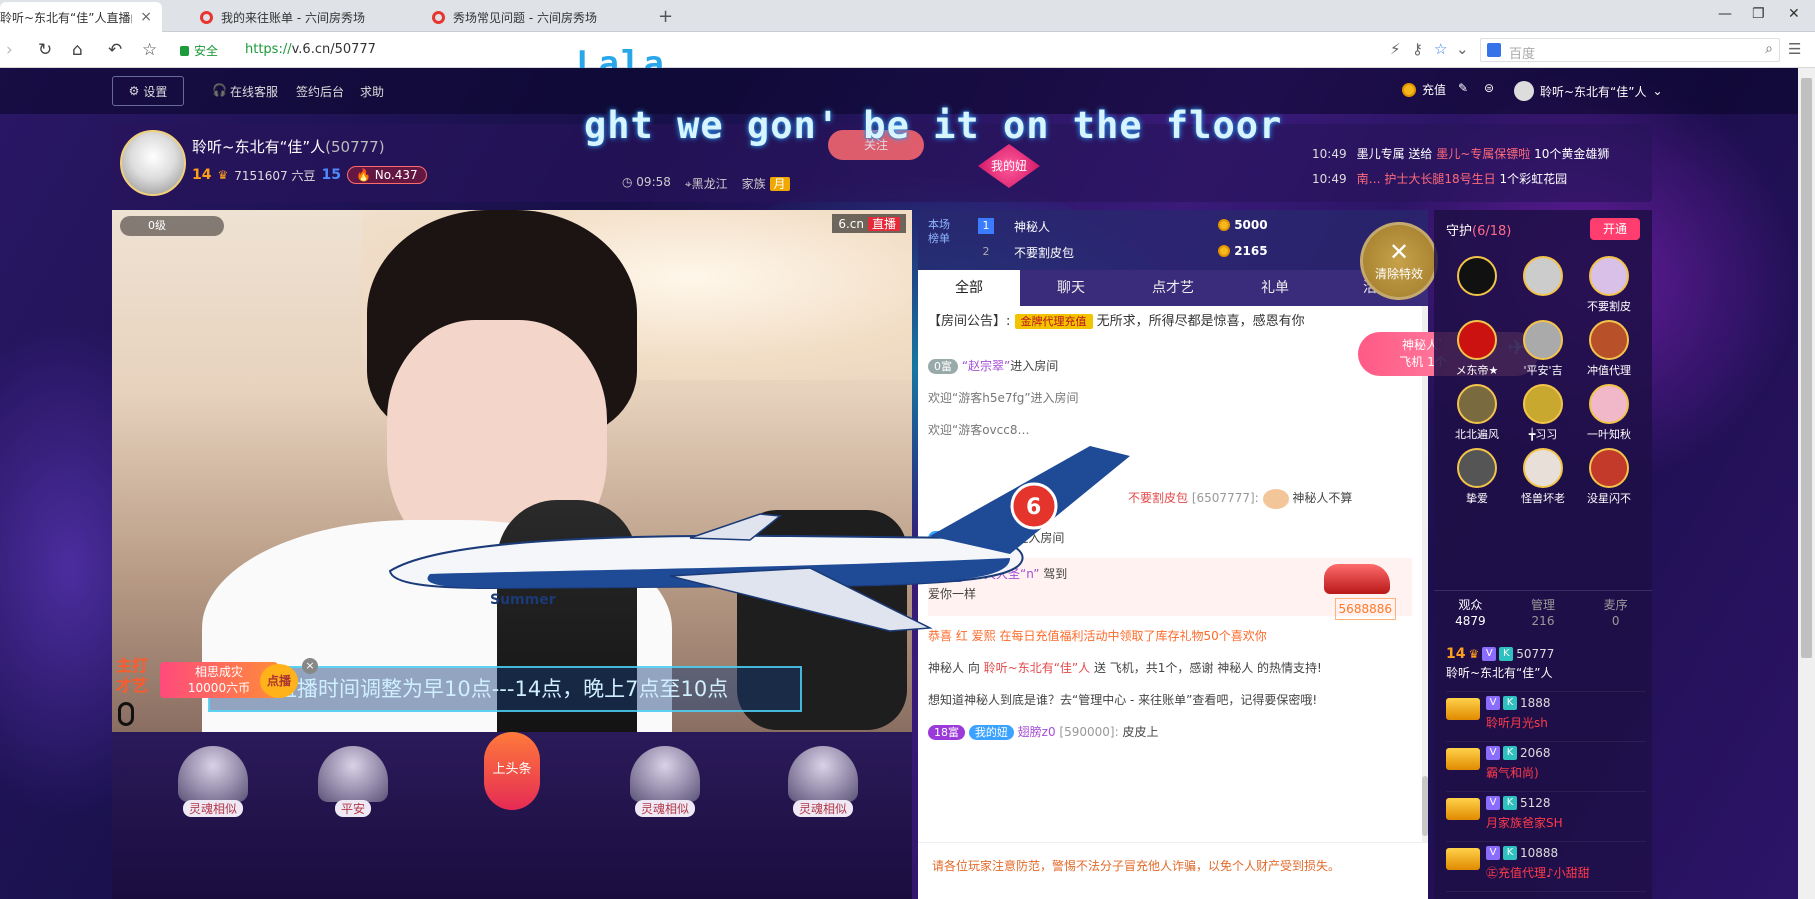  What do you see at coordinates (946, 732) in the screenshot?
I see `wealth-tag: 18富` at bounding box center [946, 732].